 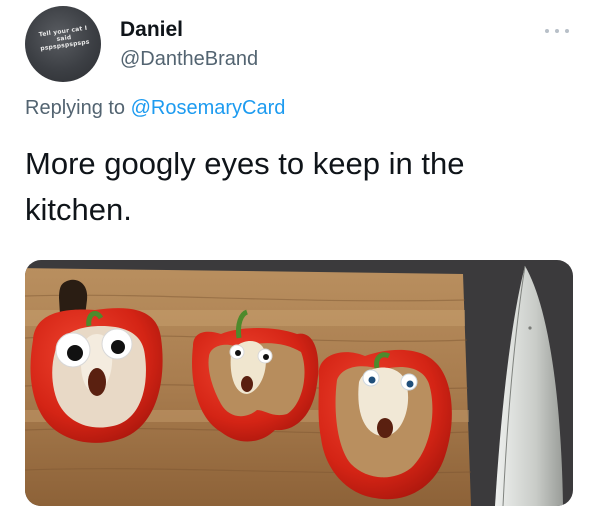 What do you see at coordinates (557, 31) in the screenshot?
I see `more-options-icon` at bounding box center [557, 31].